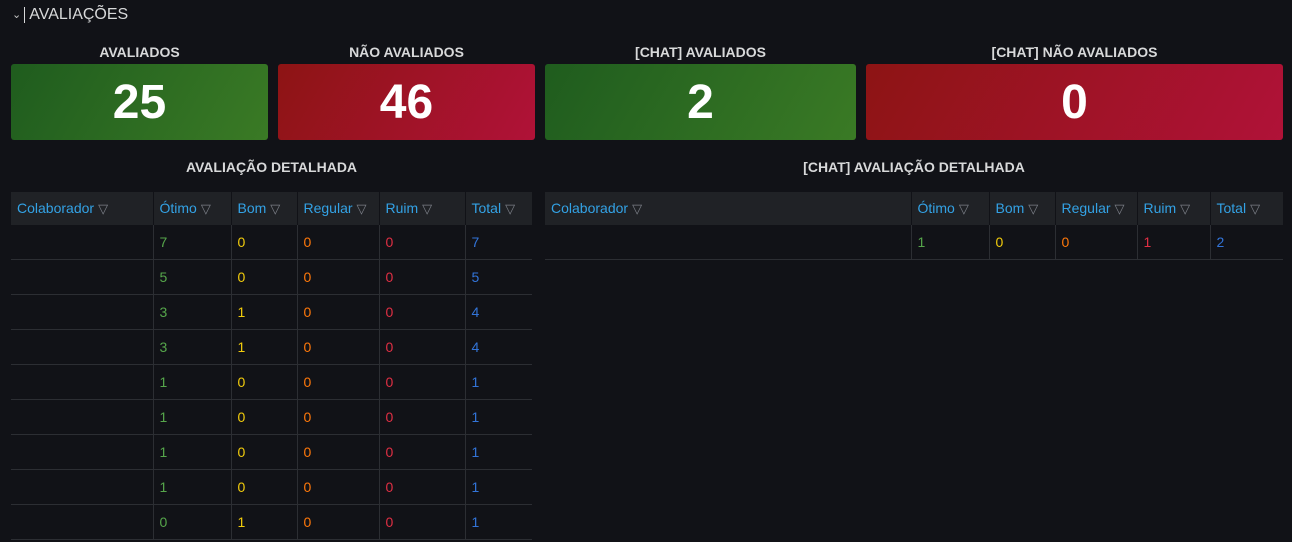  I want to click on panel-title: [CHAT] NÃO AVALIADOS, so click(1074, 52).